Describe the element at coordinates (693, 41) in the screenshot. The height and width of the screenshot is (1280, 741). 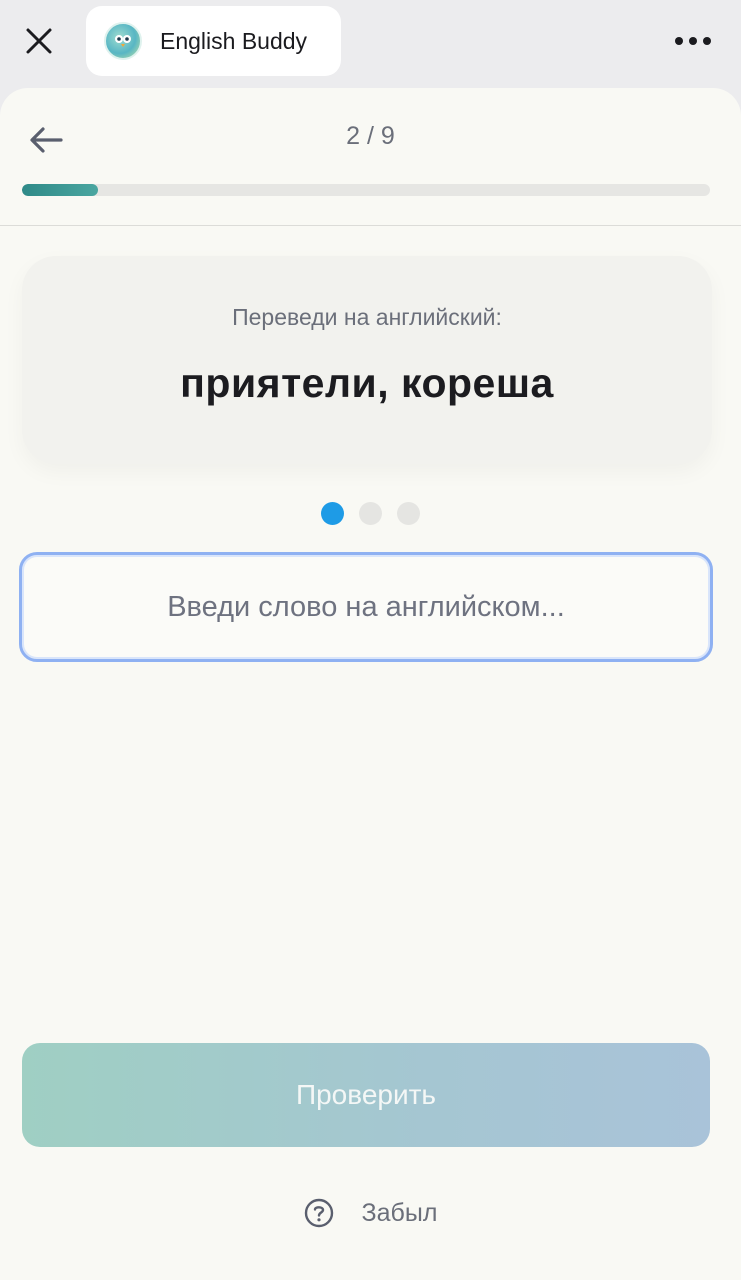
I see `more-options-button` at that location.